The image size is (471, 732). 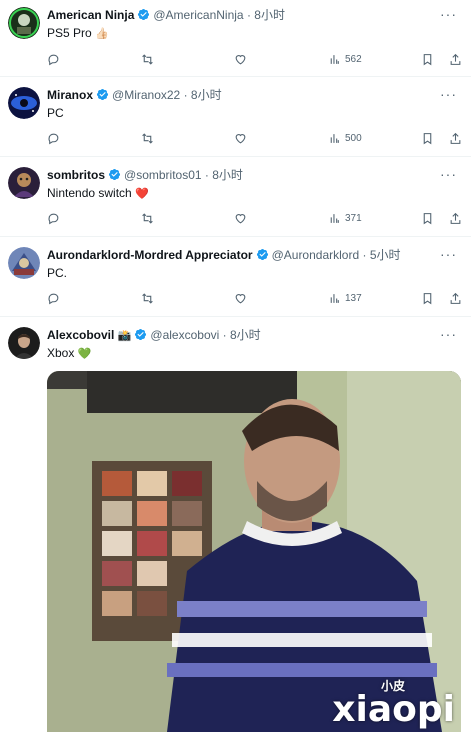 I want to click on tweet-text-body: Nintendo switch, so click(x=89, y=193).